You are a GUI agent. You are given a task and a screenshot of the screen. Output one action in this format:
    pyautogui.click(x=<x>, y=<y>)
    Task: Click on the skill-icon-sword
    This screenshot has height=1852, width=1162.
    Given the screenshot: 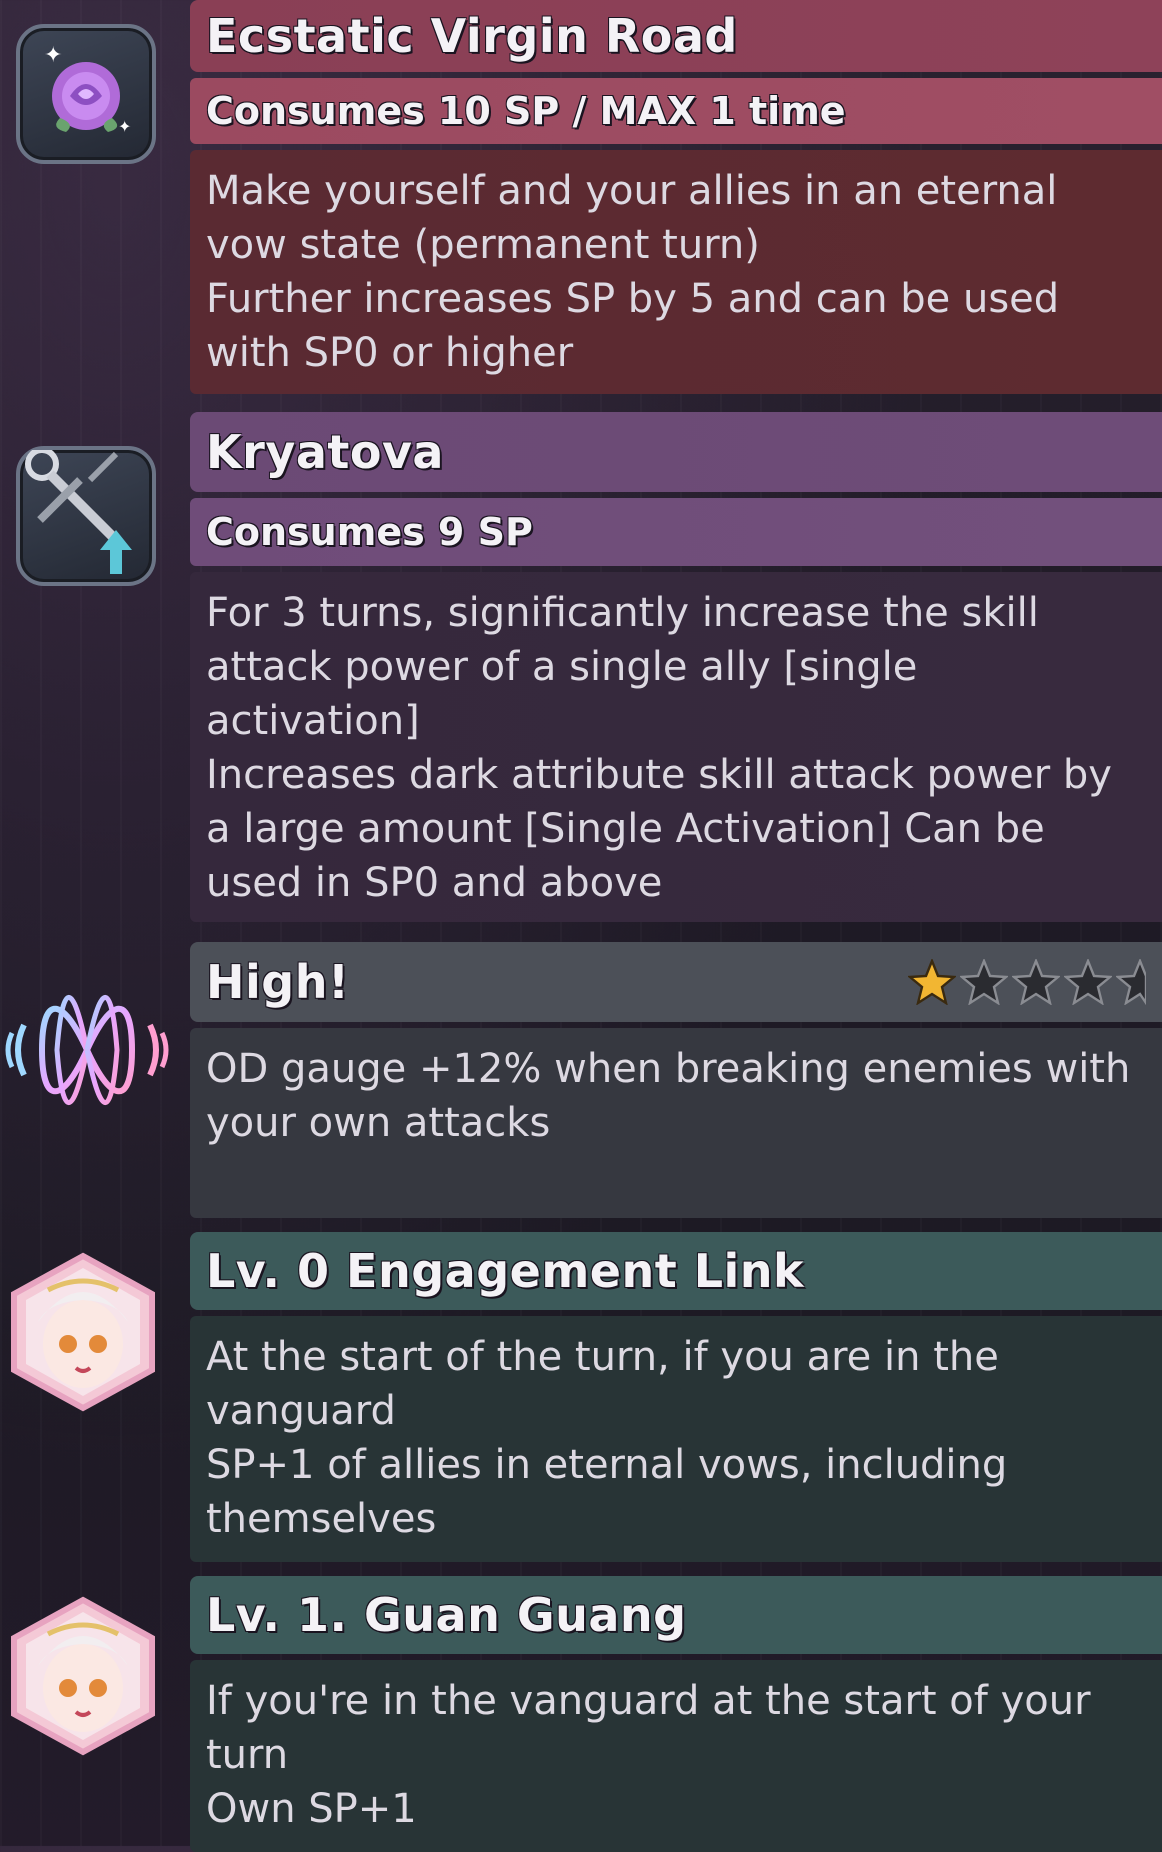 What is the action you would take?
    pyautogui.click(x=86, y=516)
    